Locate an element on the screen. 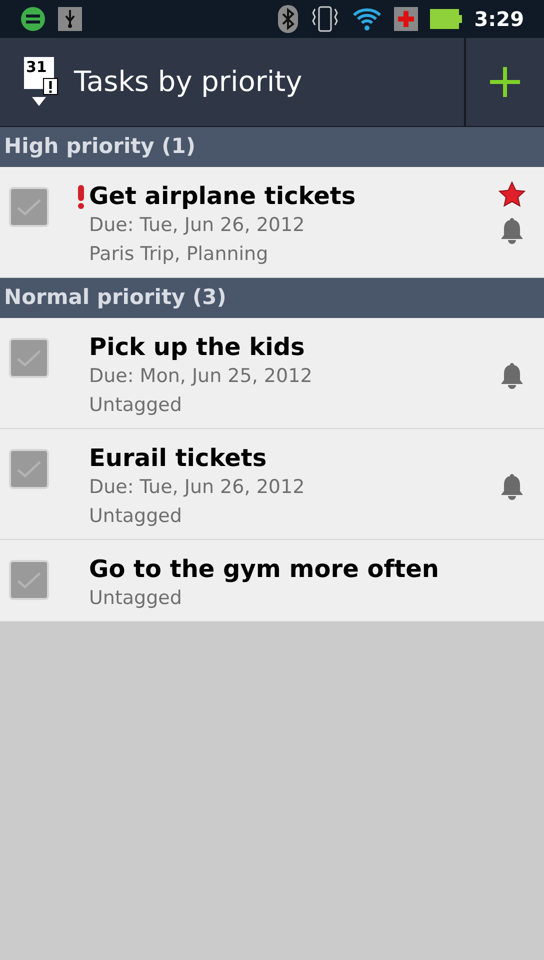 This screenshot has width=544, height=960. sync-icon is located at coordinates (33, 19).